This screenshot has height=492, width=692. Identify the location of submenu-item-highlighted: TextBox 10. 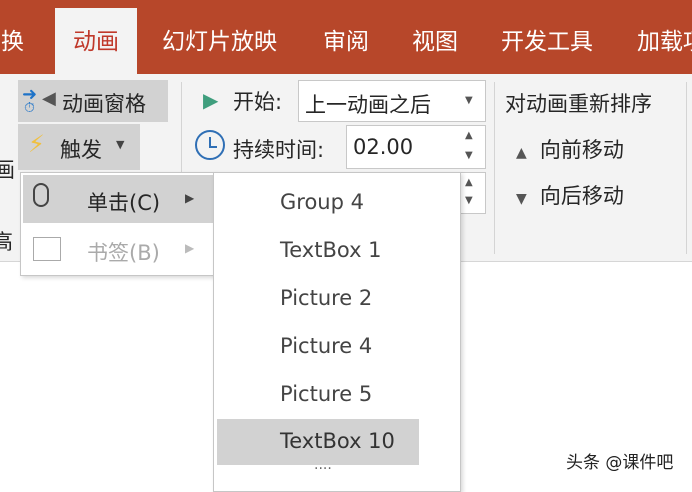
(318, 442).